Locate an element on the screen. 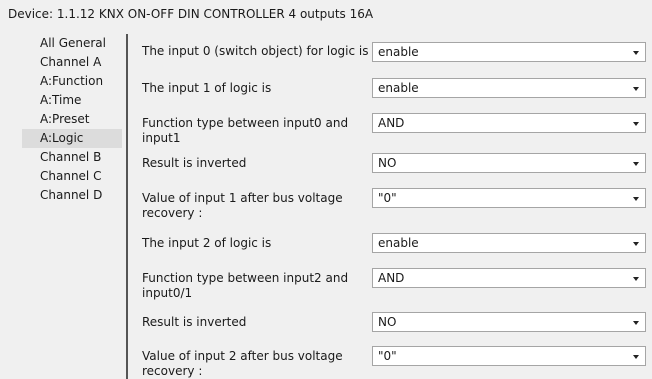 The image size is (652, 379). sidebar-item-a-time: A:Time is located at coordinates (72, 100).